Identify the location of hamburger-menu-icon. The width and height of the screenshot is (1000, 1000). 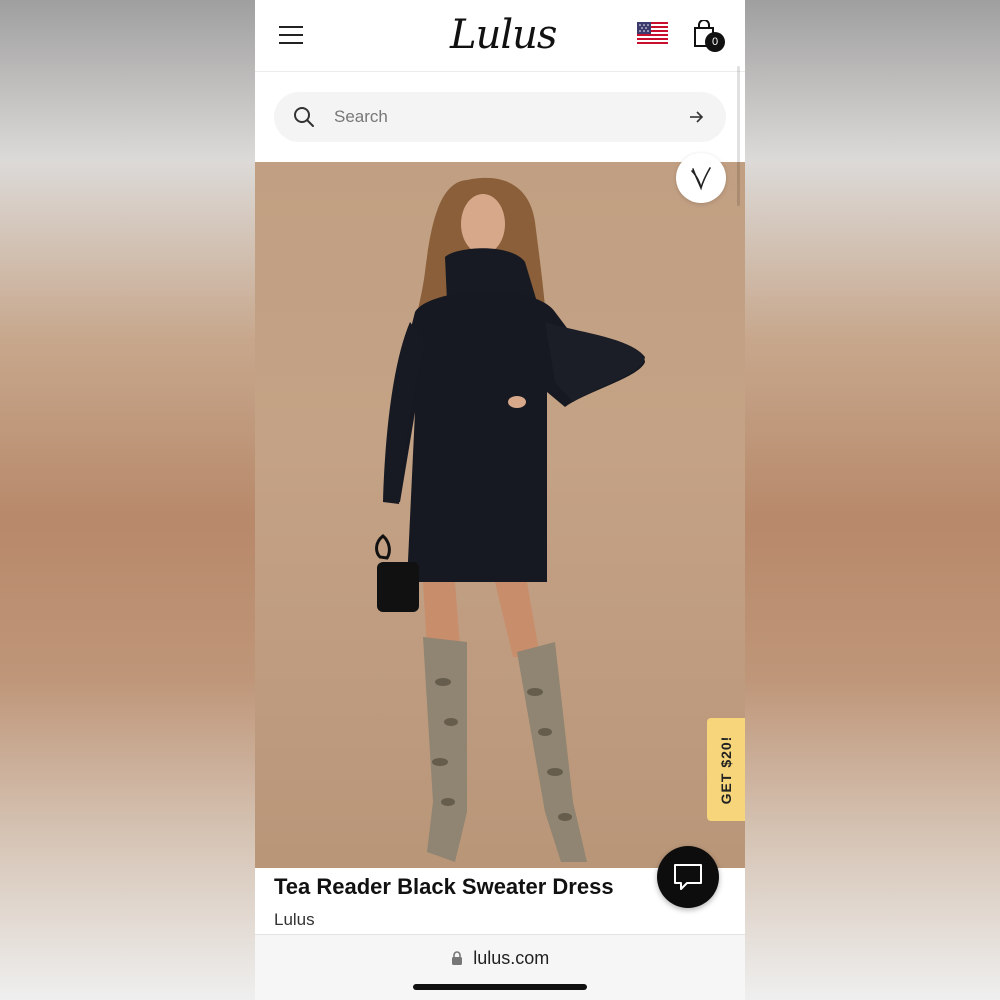
(292, 36).